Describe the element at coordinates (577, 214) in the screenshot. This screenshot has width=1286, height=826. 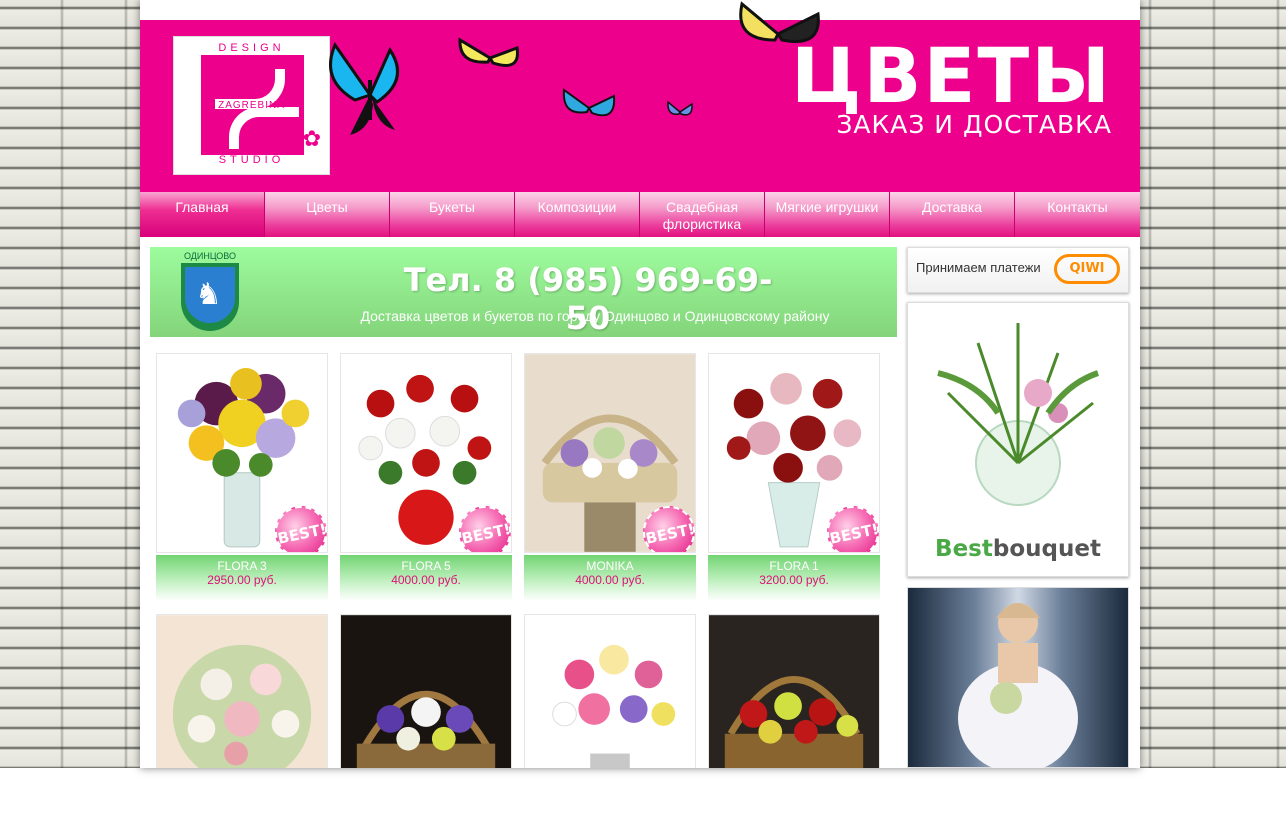
I see `nav-item-compositions: Композиции` at that location.